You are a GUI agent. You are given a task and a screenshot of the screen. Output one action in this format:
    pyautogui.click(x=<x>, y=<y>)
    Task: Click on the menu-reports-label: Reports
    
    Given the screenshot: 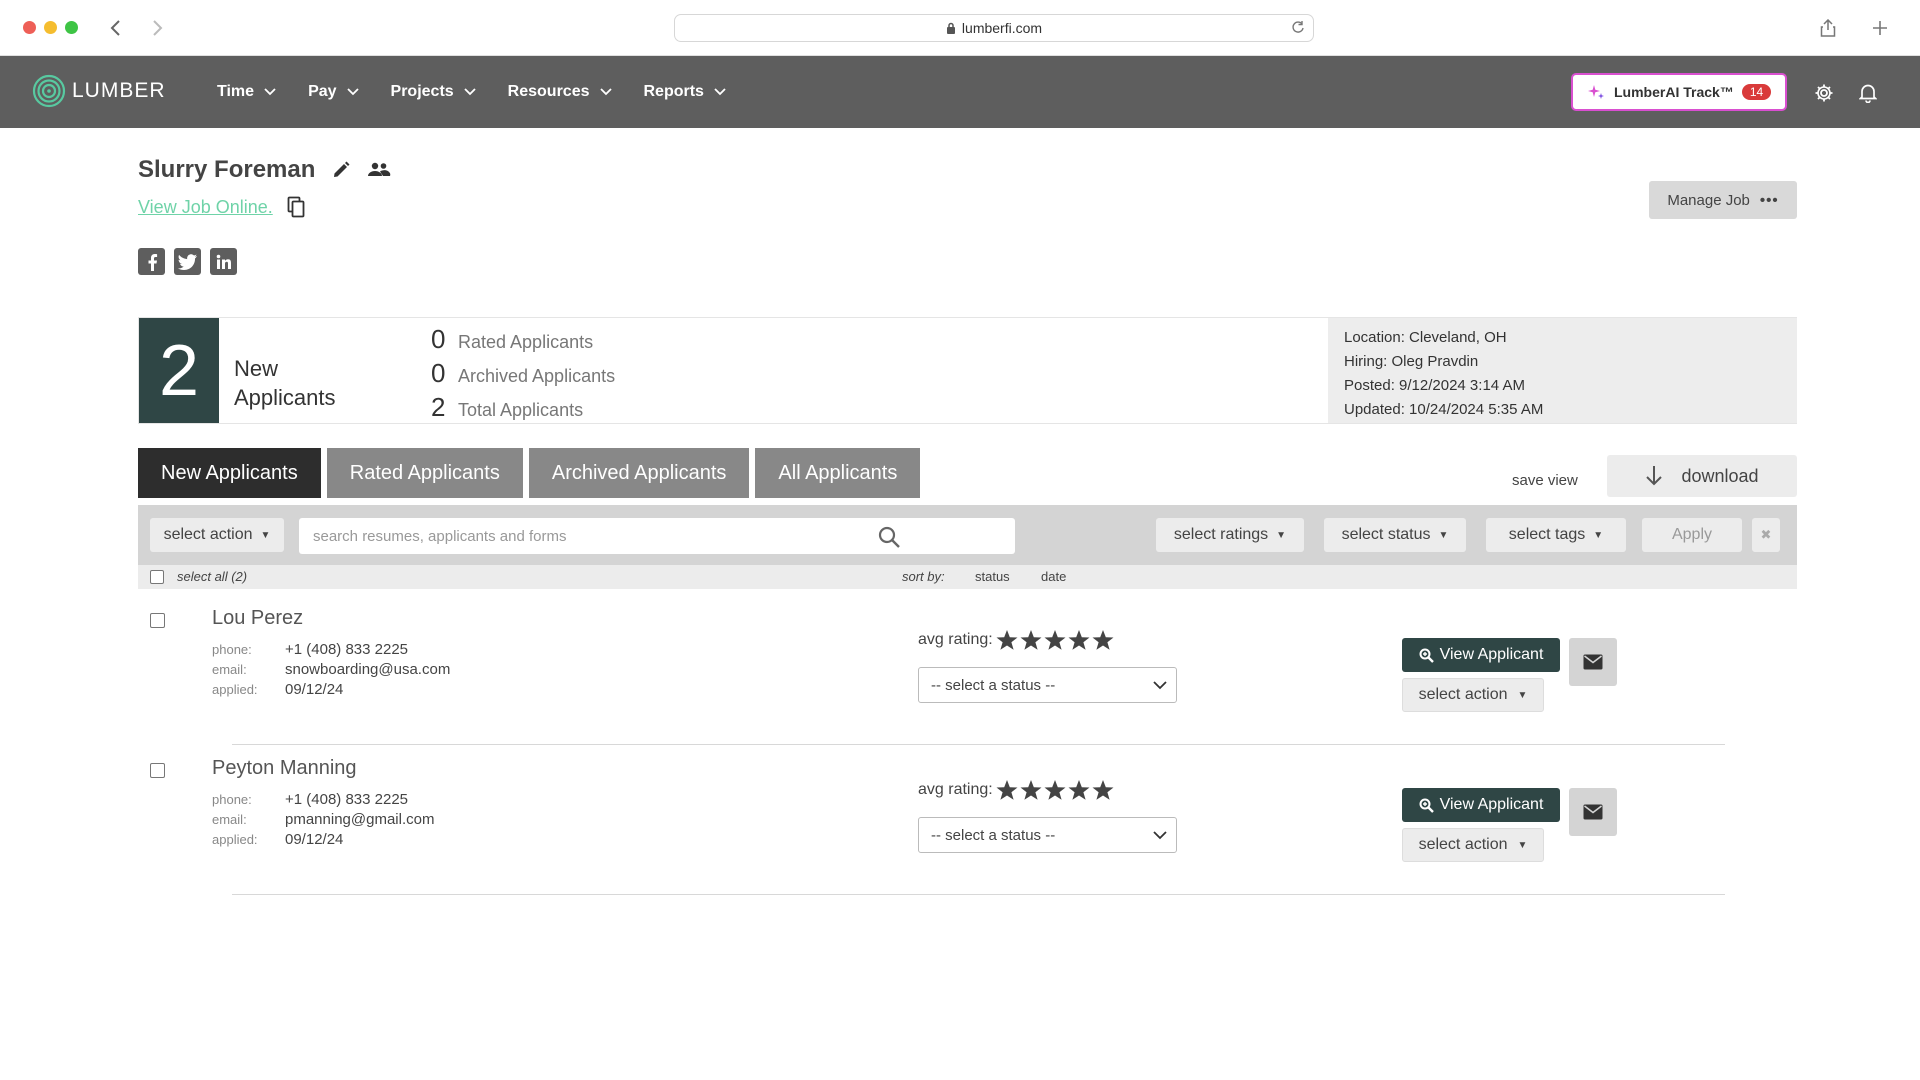 What is the action you would take?
    pyautogui.click(x=673, y=91)
    